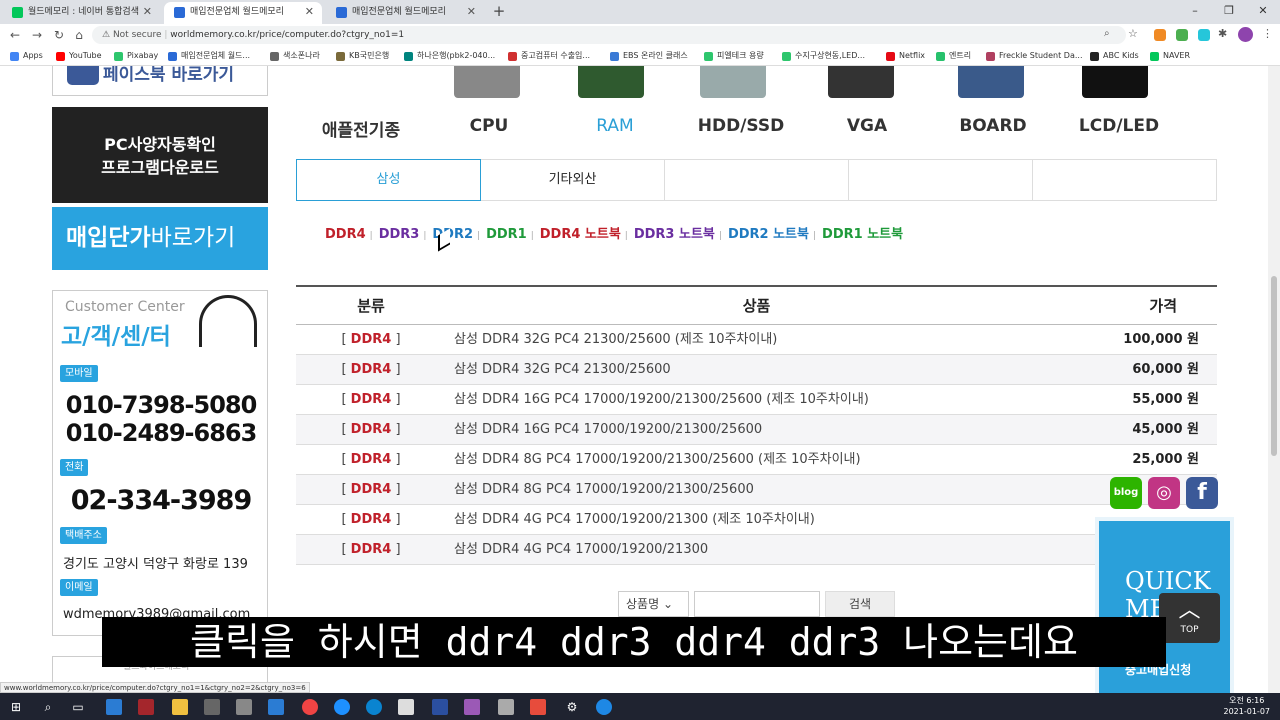 The image size is (1280, 720). Describe the element at coordinates (487, 82) in the screenshot. I see `cpu-image` at that location.